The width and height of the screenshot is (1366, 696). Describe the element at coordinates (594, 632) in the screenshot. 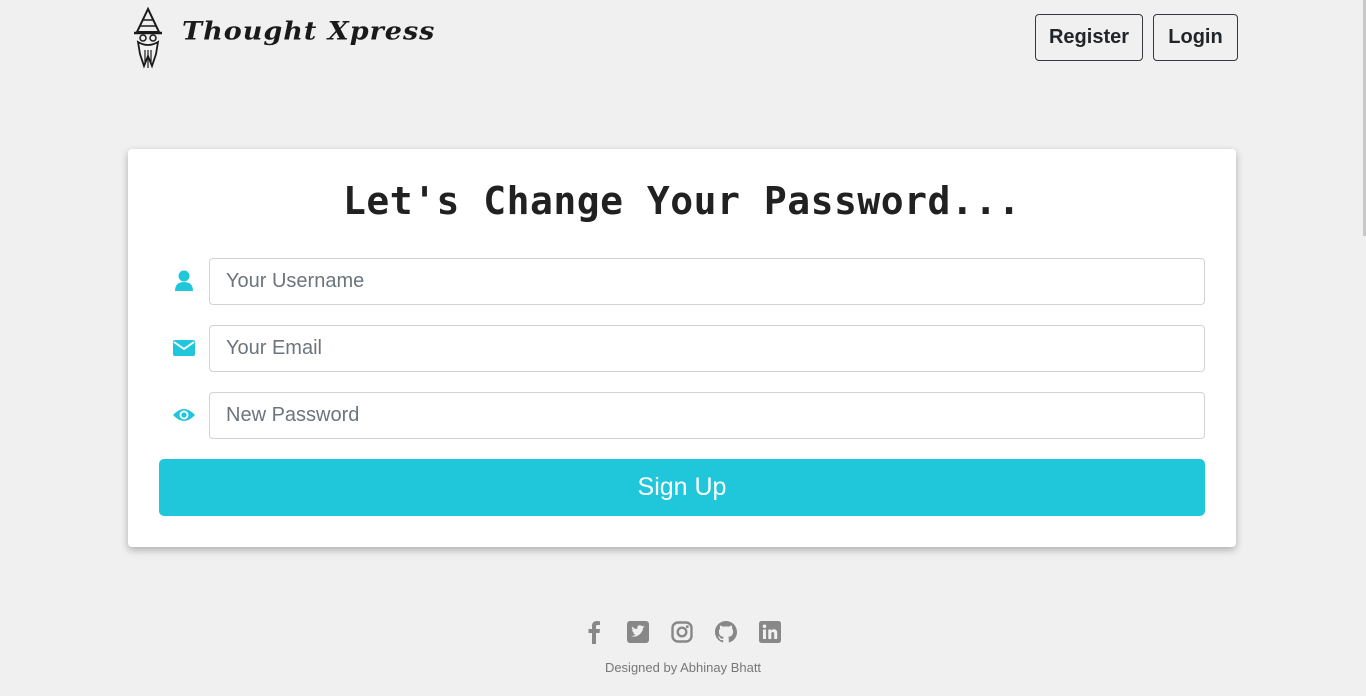

I see `facebook-icon` at that location.